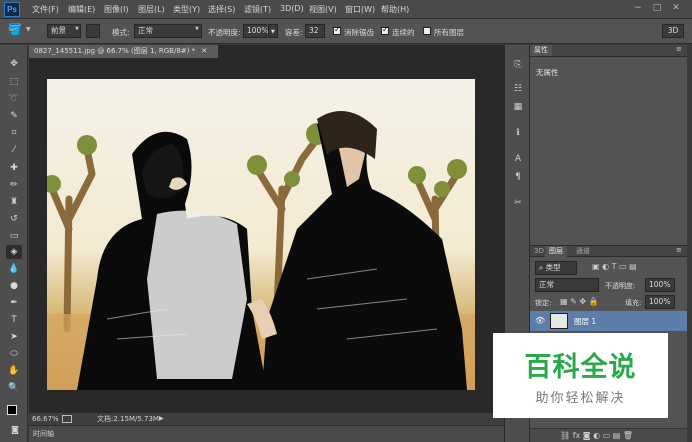  What do you see at coordinates (221, 9) in the screenshot?
I see `menu-select: 选择(S)` at bounding box center [221, 9].